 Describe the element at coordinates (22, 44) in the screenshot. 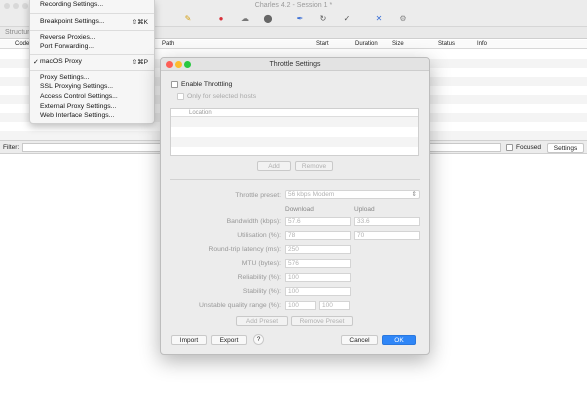

I see `col-code: Code` at that location.